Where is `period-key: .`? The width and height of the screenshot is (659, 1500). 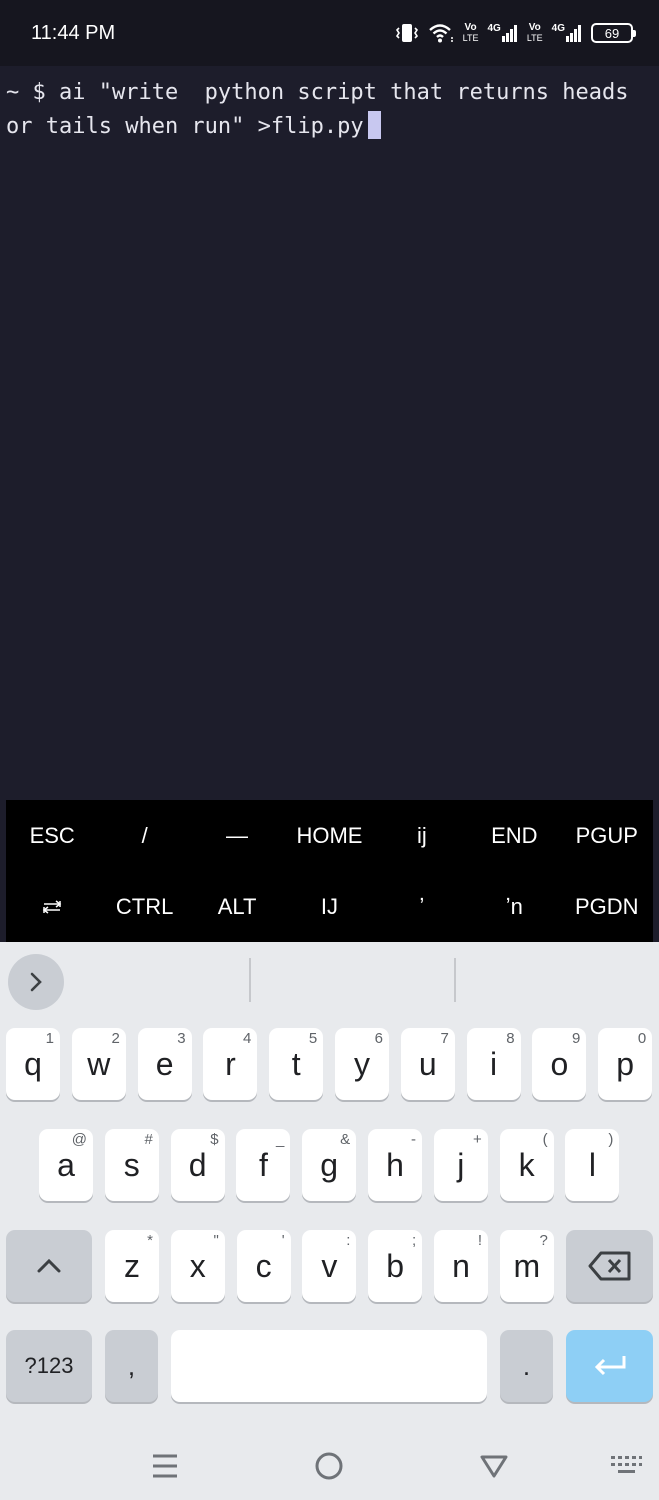 period-key: . is located at coordinates (526, 1366).